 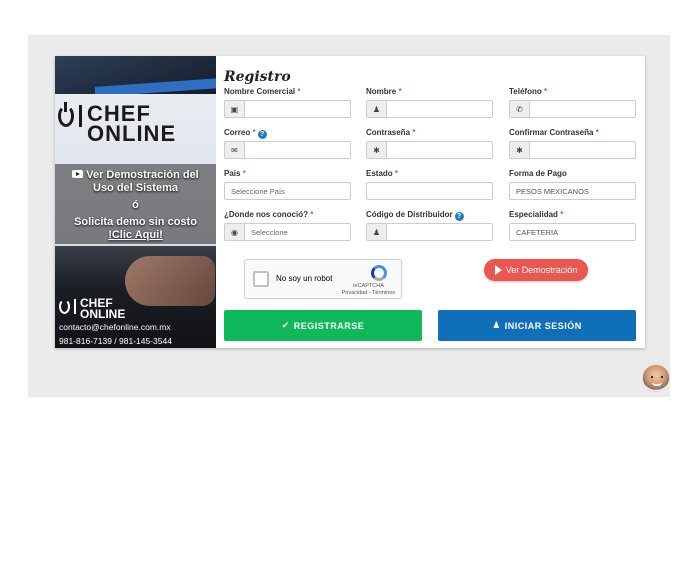 I want to click on click-here-link: !Clic Aqui!, so click(x=135, y=235).